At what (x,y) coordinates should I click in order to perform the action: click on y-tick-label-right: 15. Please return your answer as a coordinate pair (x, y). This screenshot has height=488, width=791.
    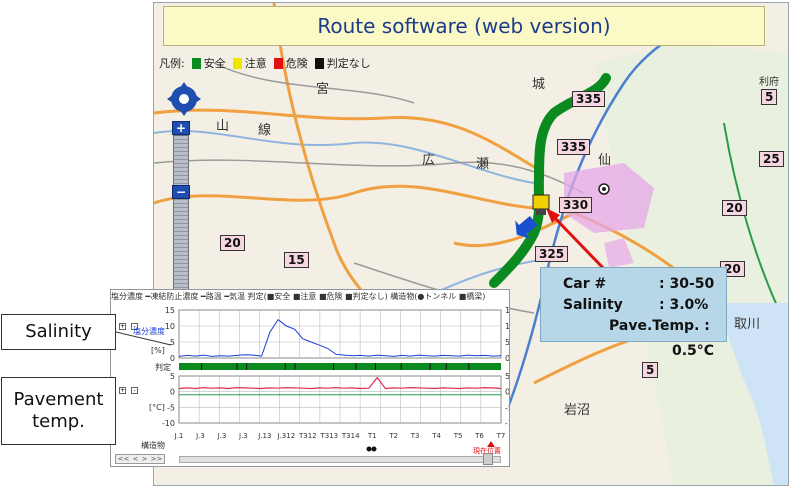
    Looking at the image, I should click on (507, 310).